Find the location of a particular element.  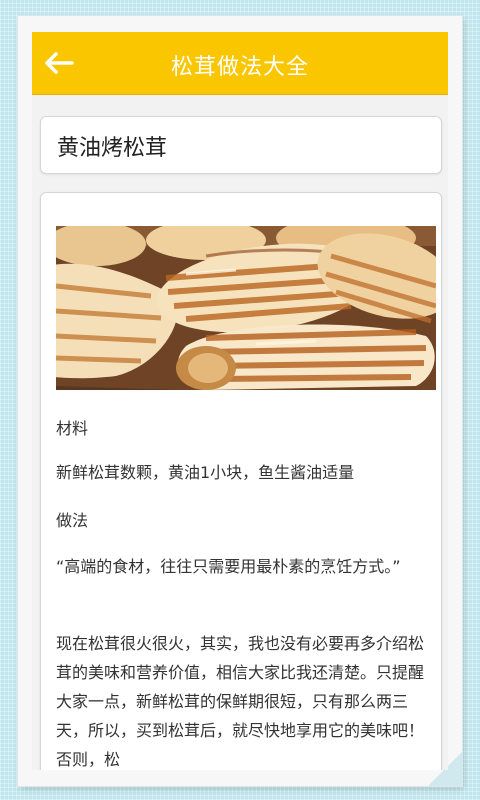

recipe-title: 黄油烤松茸 is located at coordinates (112, 148).